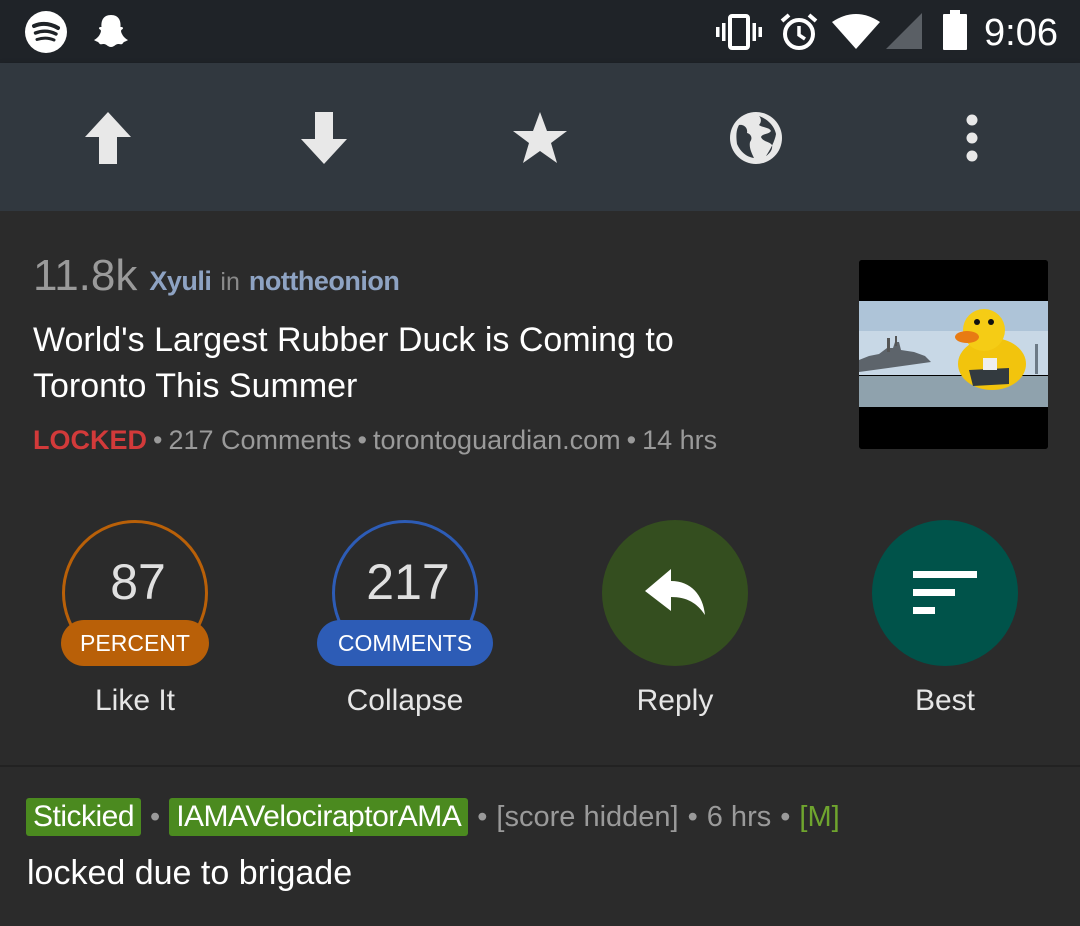  I want to click on more-vertical-icon, so click(972, 138).